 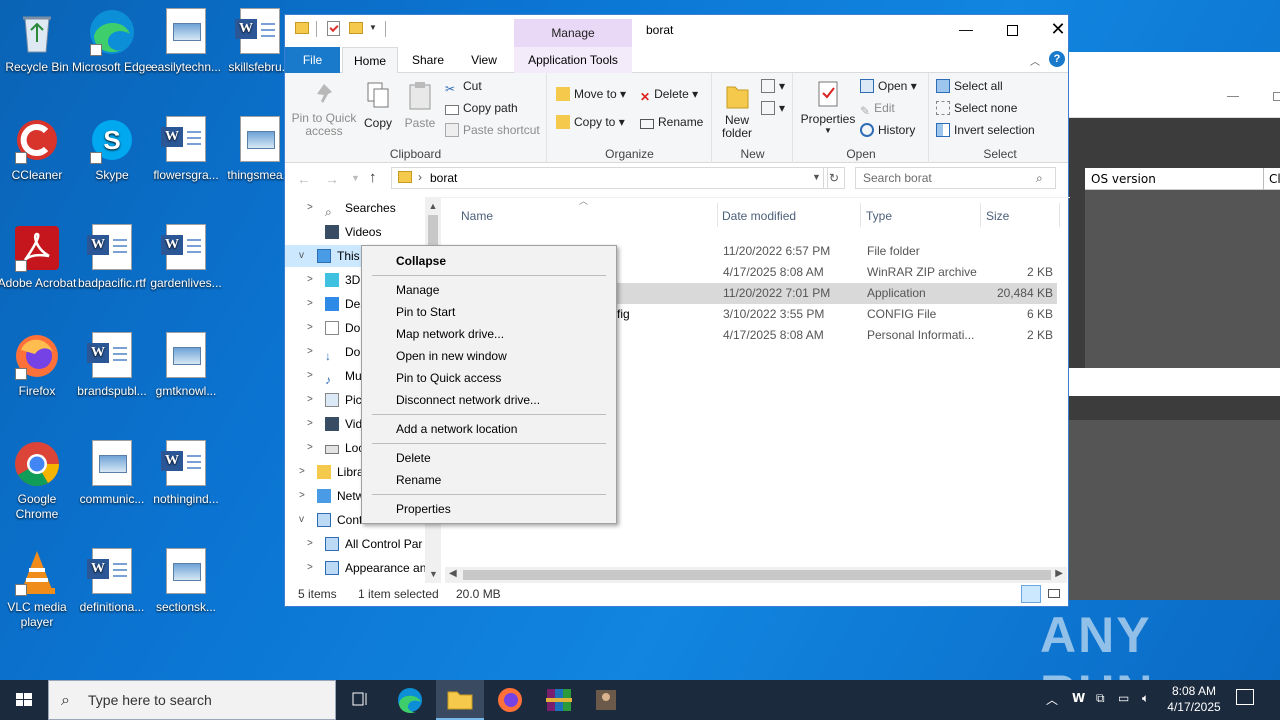 What do you see at coordinates (333, 28) in the screenshot?
I see `properties-qat-icon` at bounding box center [333, 28].